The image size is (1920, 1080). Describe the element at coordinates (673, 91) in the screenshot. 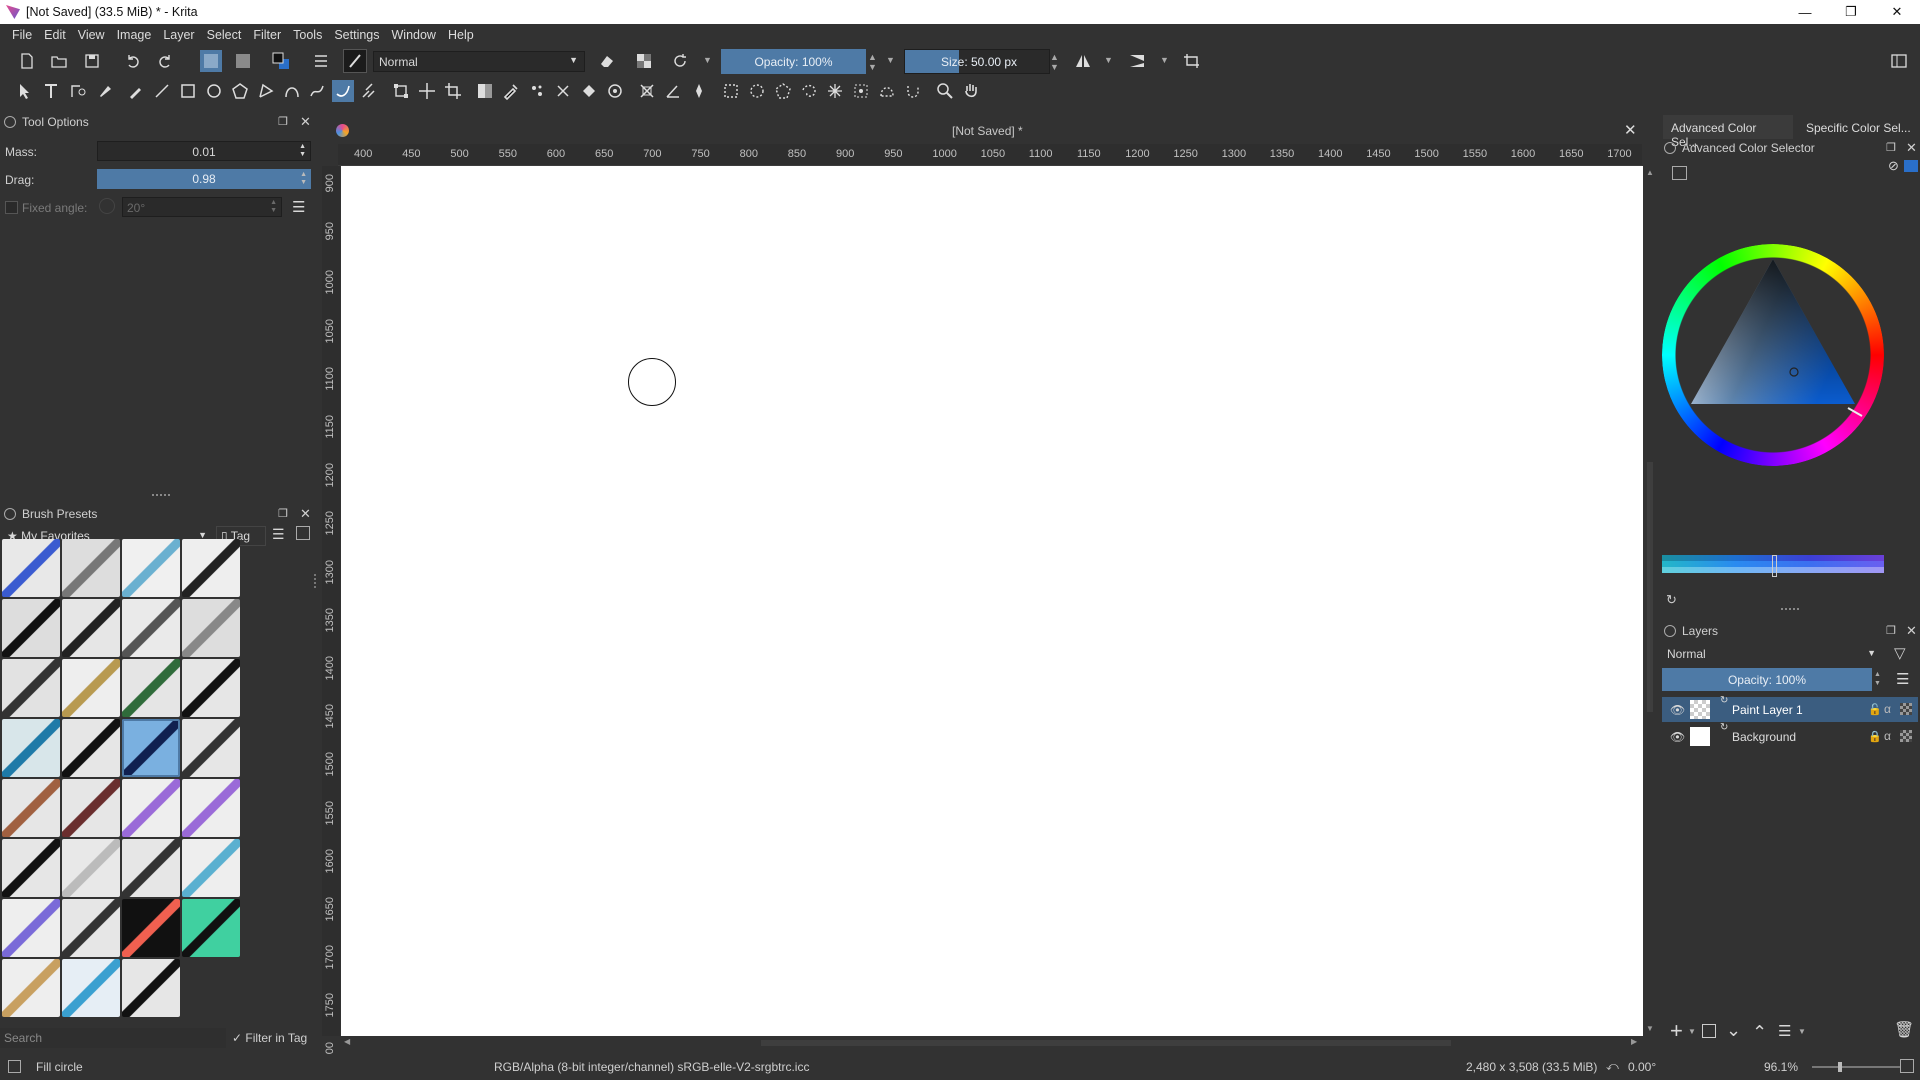

I see `measure-tool-icon` at that location.